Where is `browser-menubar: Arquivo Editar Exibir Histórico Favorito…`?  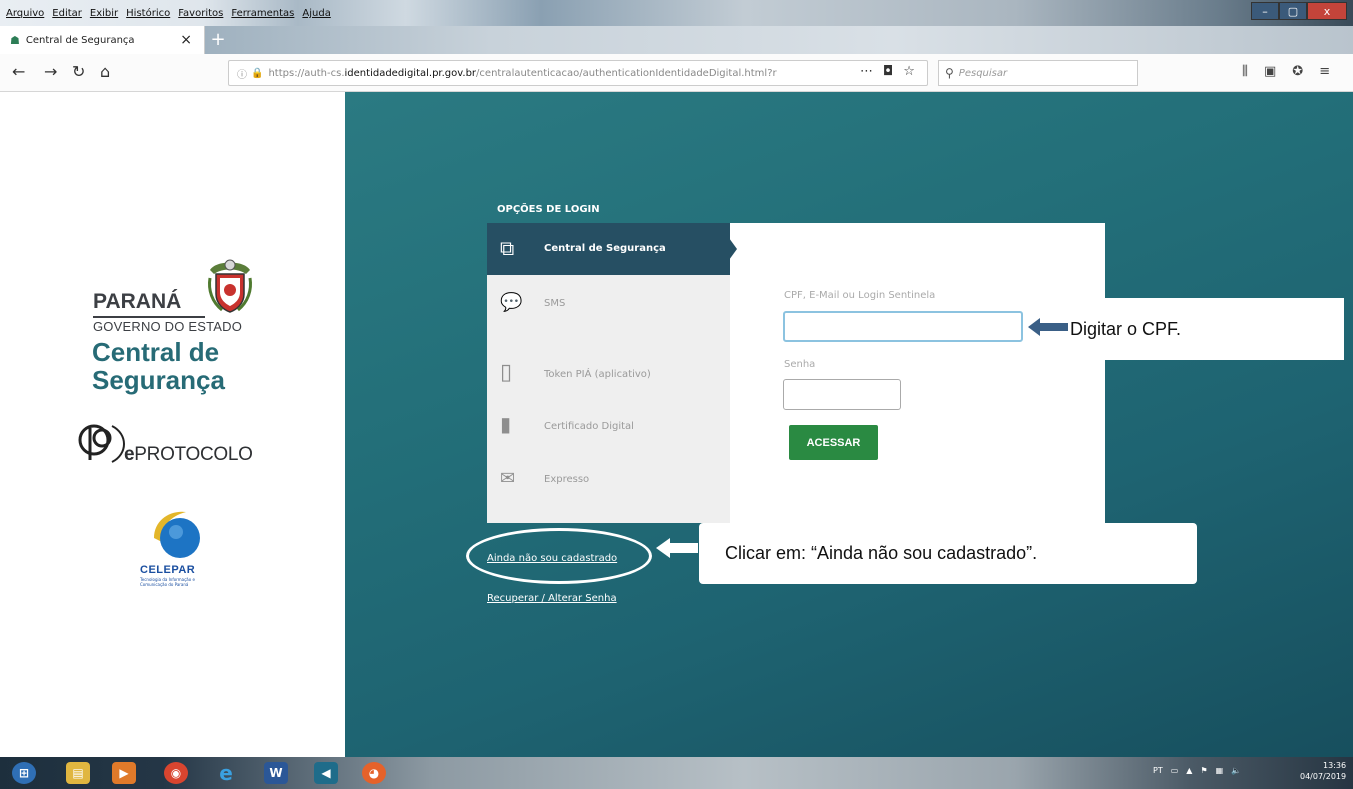
browser-menubar: Arquivo Editar Exibir Histórico Favorito… is located at coordinates (168, 13).